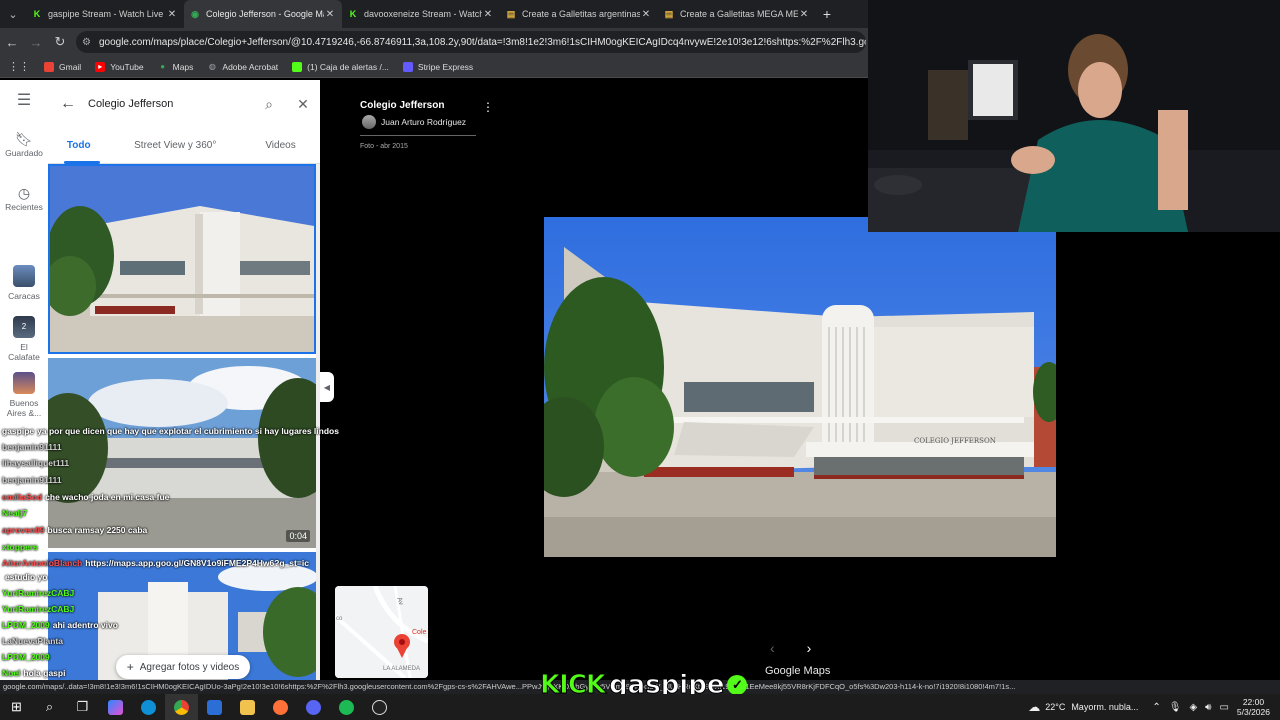 This screenshot has height=720, width=1280. I want to click on close-icon: ✕, so click(303, 104).